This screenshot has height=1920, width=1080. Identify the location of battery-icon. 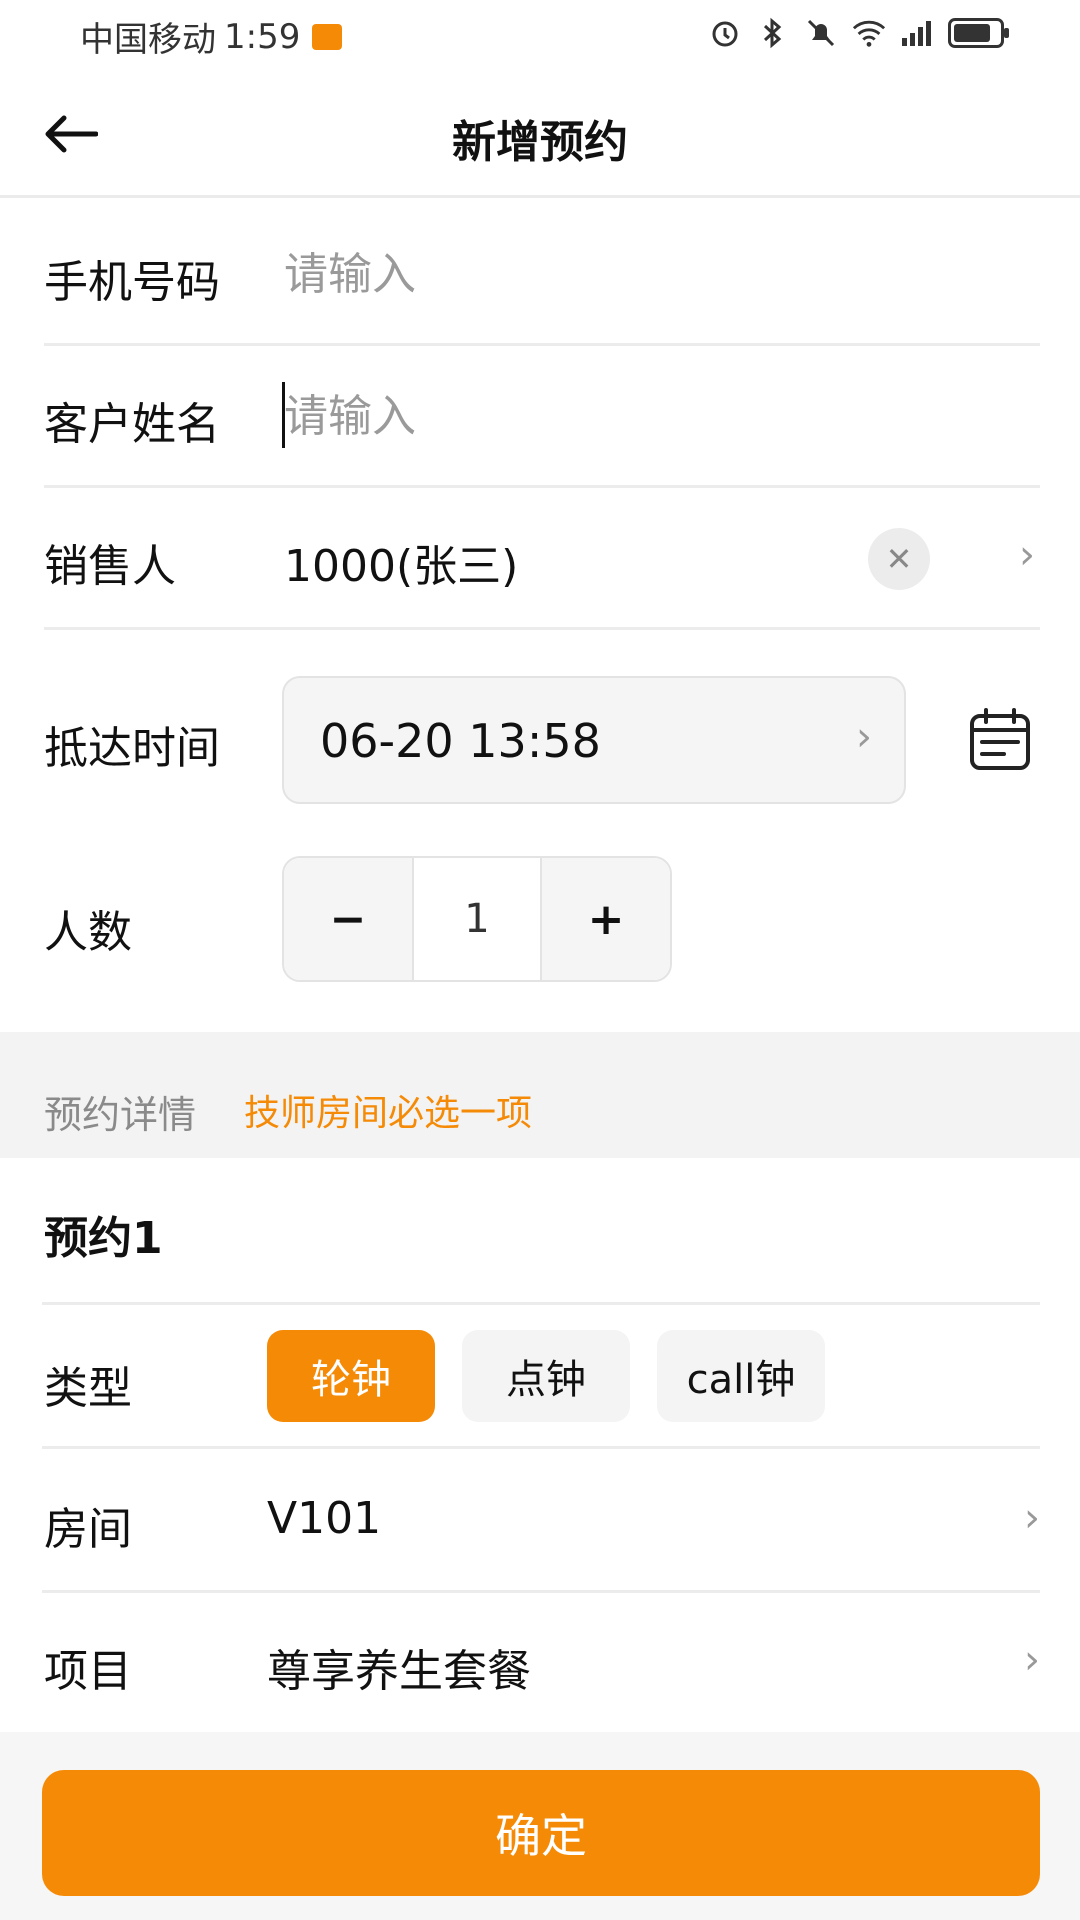
(978, 33).